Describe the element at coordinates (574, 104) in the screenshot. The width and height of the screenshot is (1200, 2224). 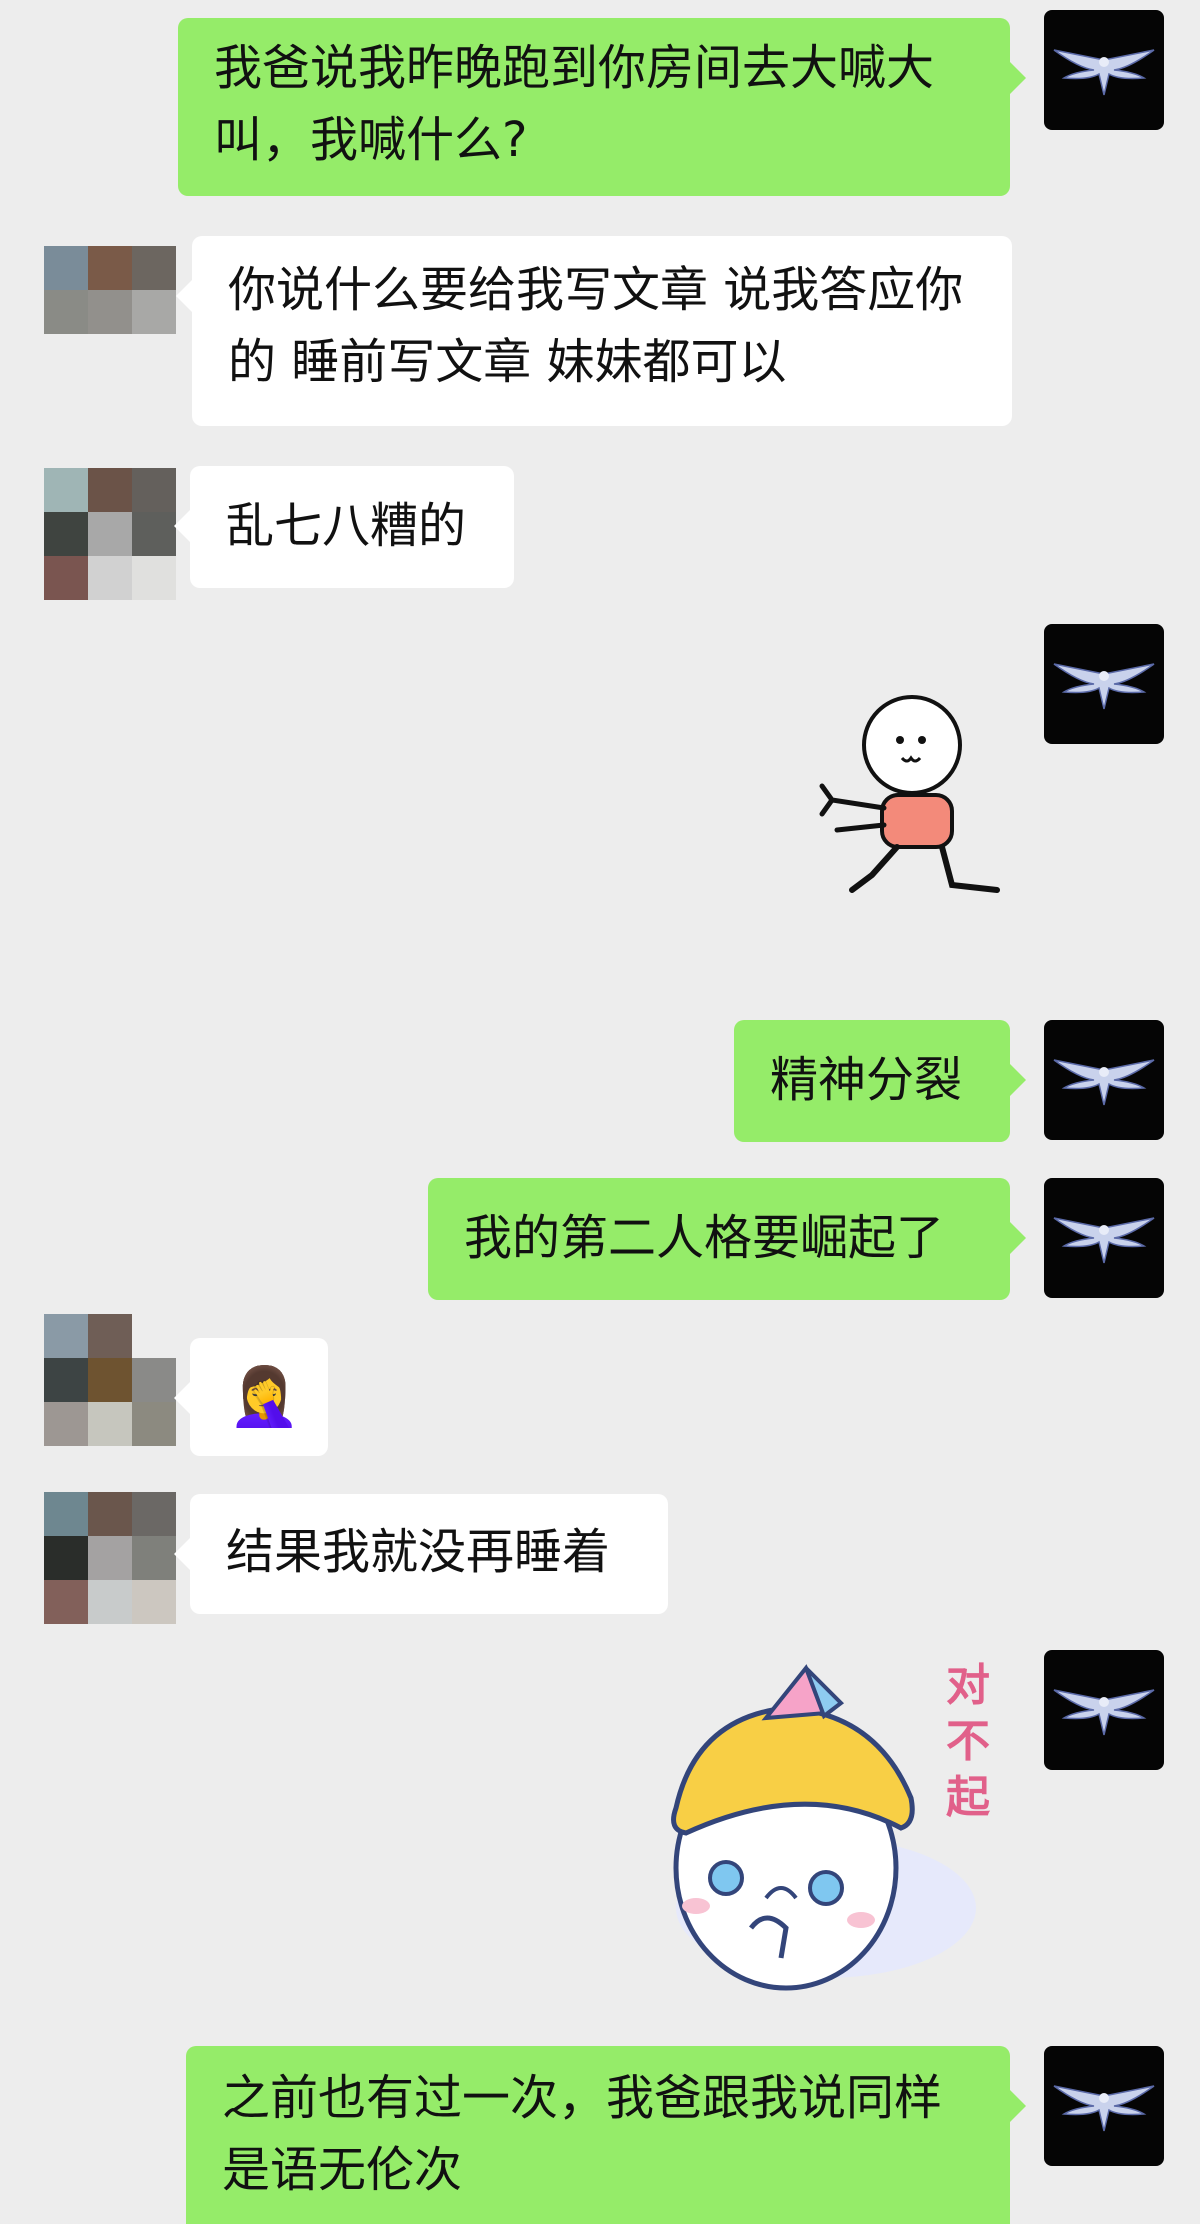
I see `message-text: 我爸说我昨晚跑到你房间去大喊大叫，我喊什么?` at that location.